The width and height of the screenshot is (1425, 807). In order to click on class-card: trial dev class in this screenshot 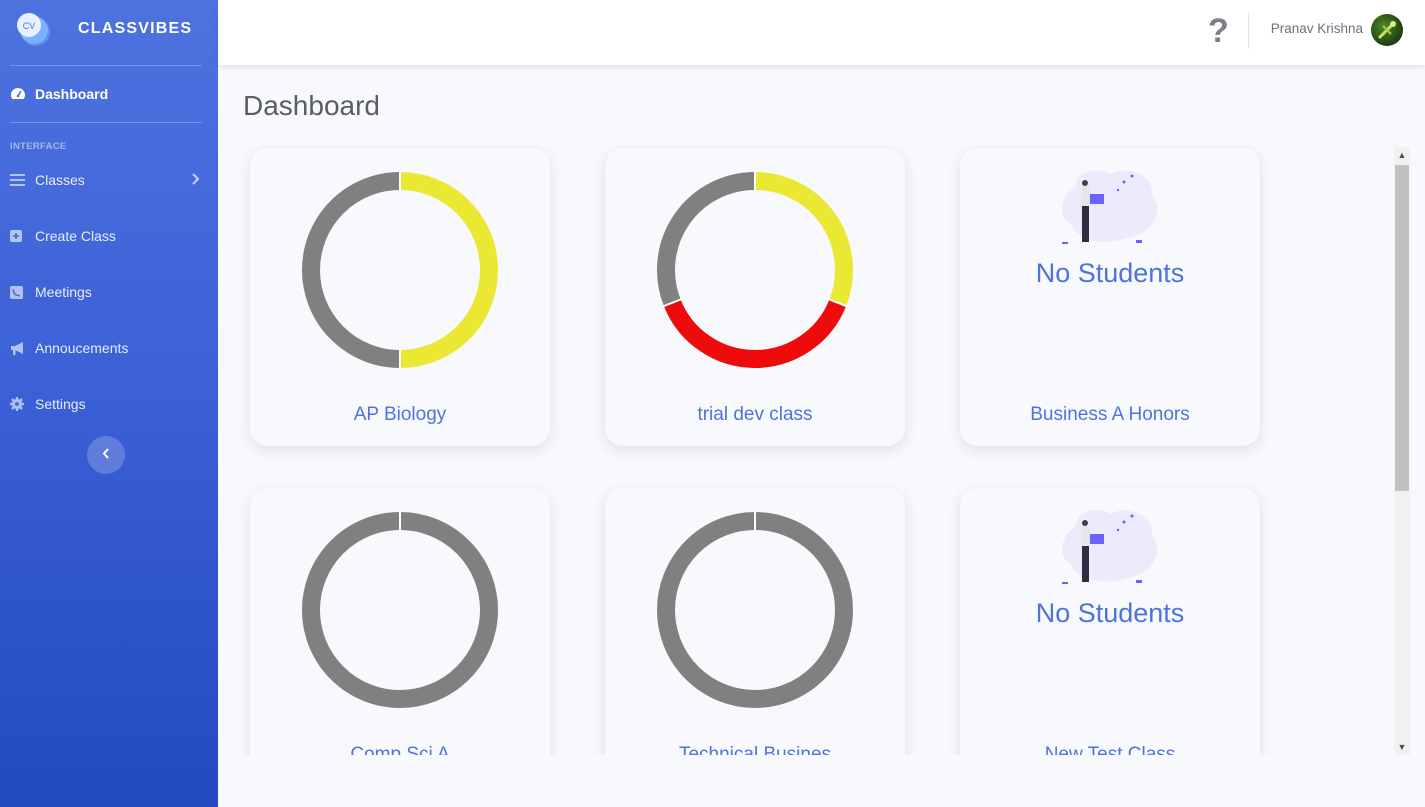, I will do `click(755, 297)`.